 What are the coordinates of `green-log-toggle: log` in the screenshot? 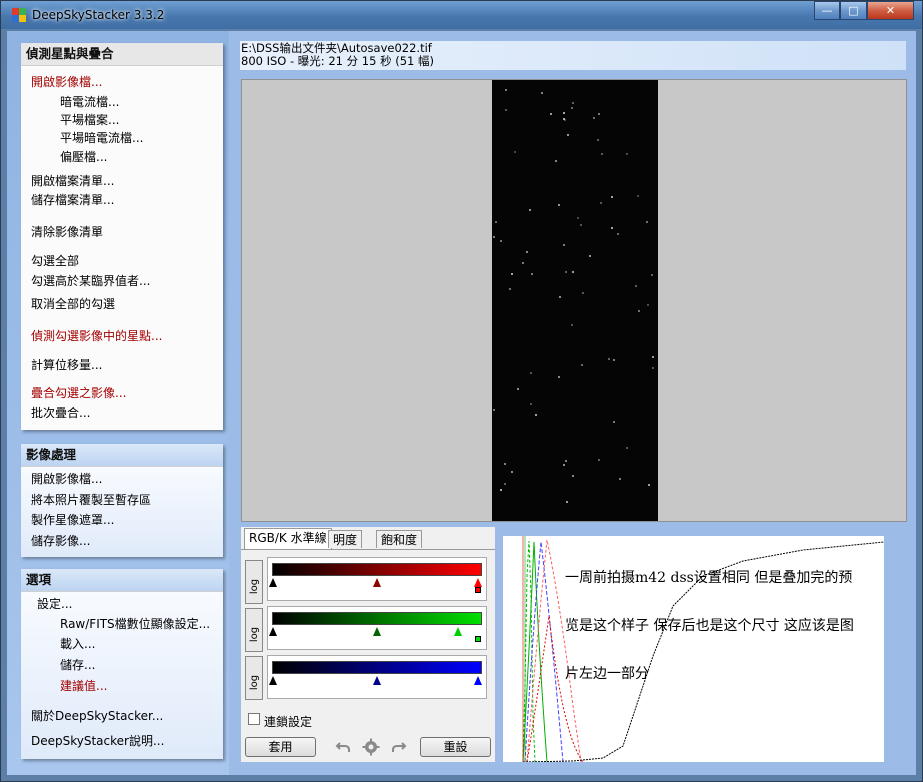 It's located at (254, 630).